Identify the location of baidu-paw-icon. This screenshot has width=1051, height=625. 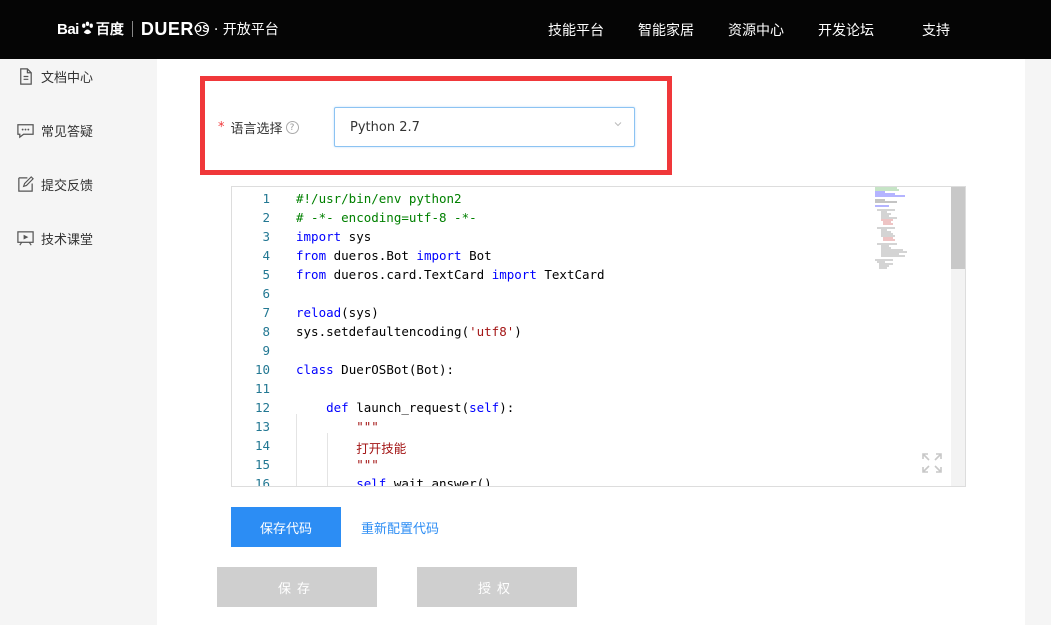
(87, 27).